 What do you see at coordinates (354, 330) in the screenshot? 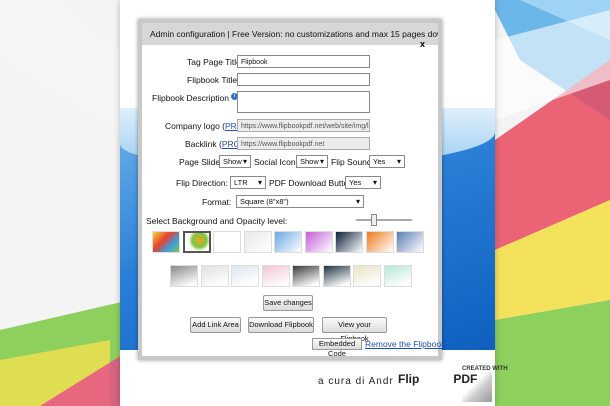
I see `view-flipbook-button: View your Flipbook` at bounding box center [354, 330].